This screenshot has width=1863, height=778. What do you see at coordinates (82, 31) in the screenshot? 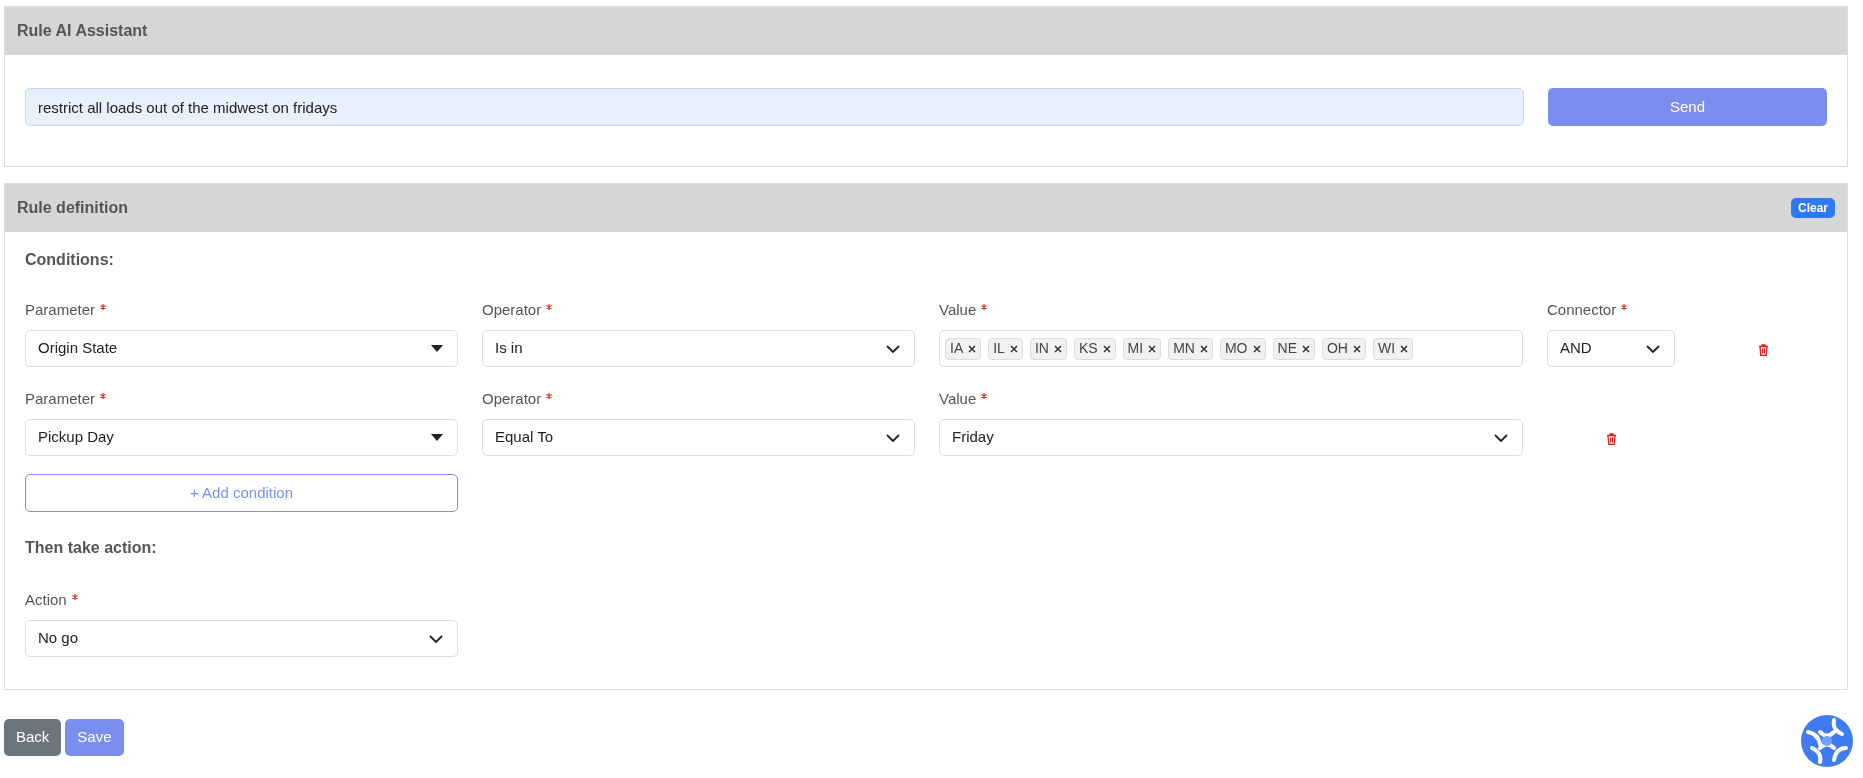
I see `panel-title: Rule AI Assistant` at bounding box center [82, 31].